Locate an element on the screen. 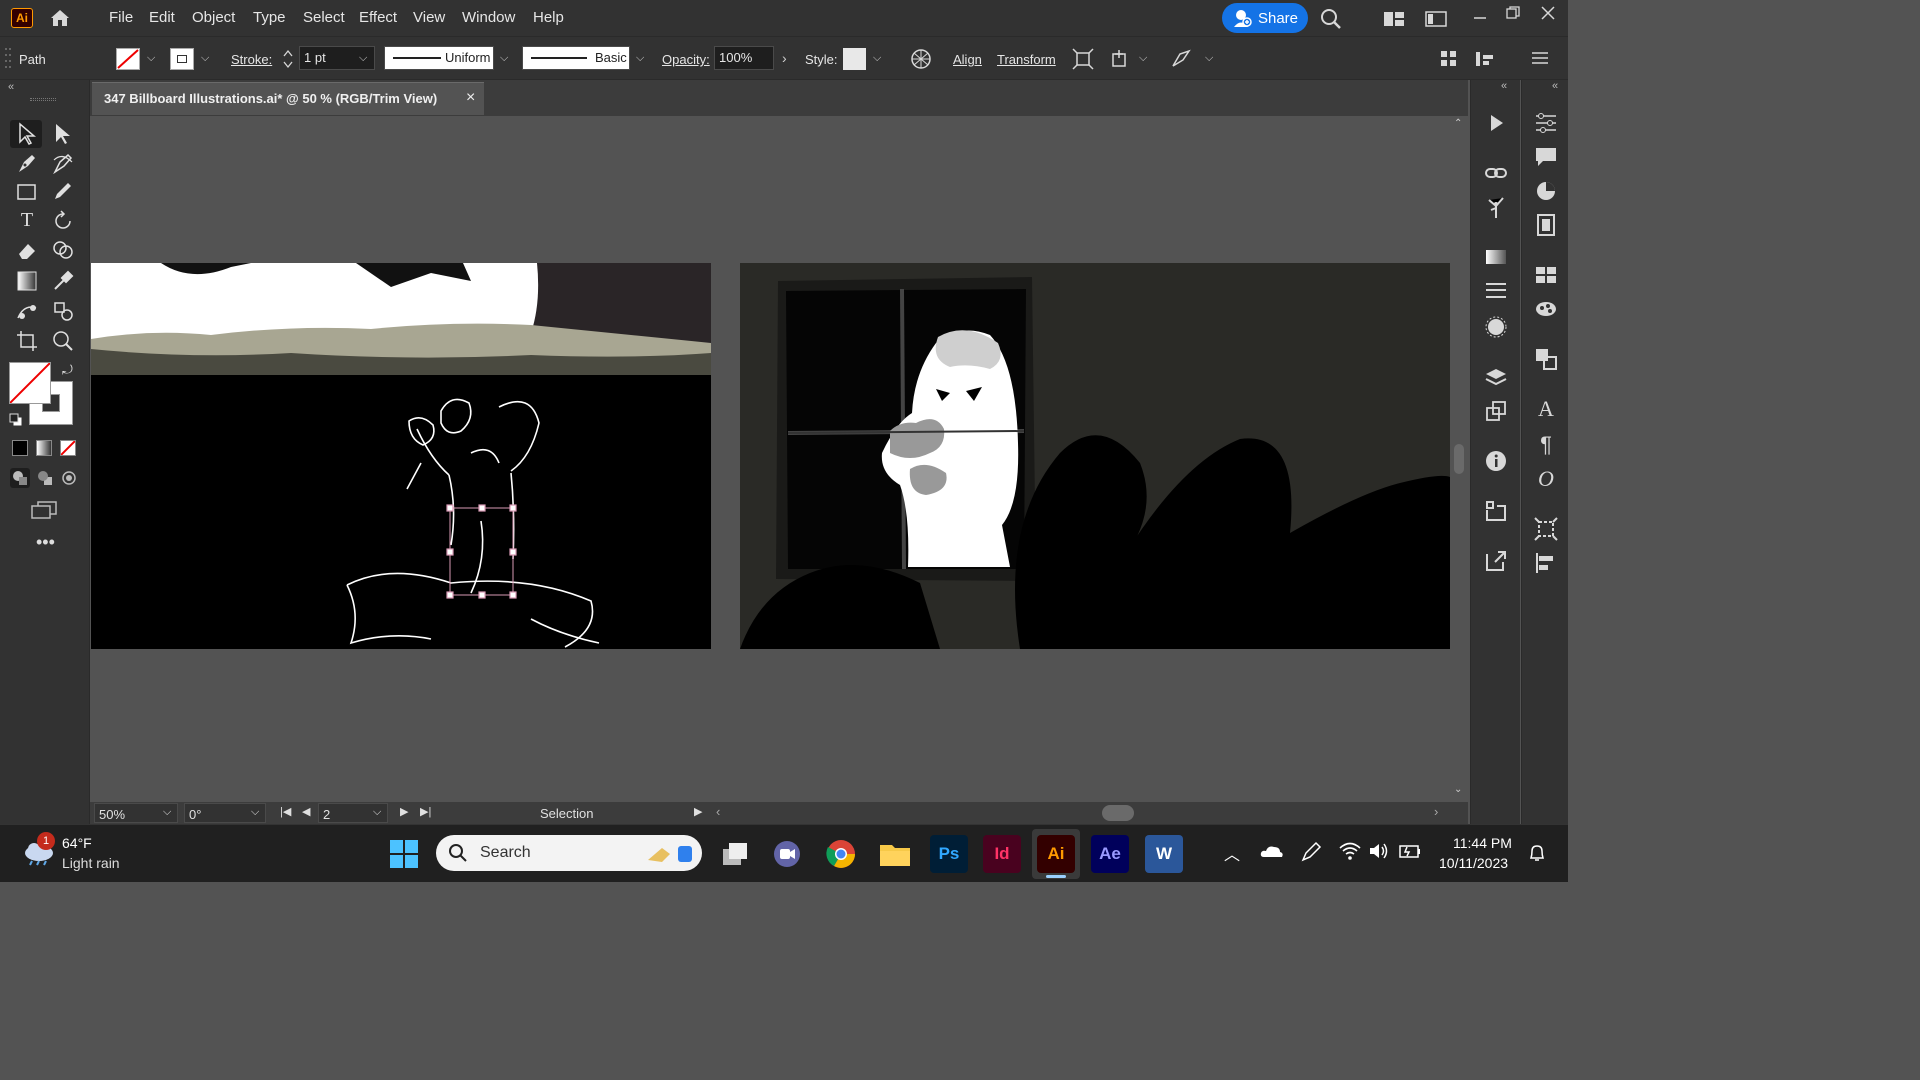 This screenshot has height=1080, width=1920. shape-builder-tool-icon is located at coordinates (63, 251).